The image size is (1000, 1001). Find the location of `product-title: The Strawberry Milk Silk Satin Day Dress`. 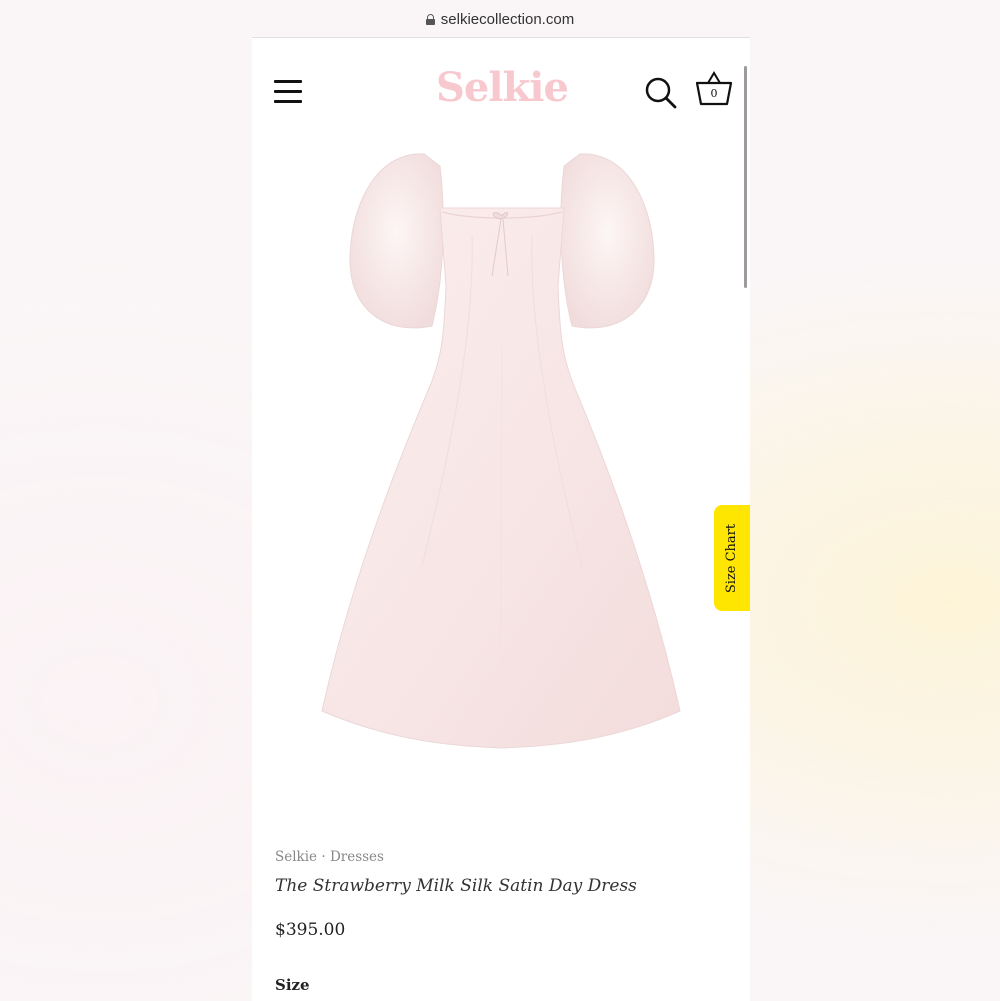

product-title: The Strawberry Milk Silk Satin Day Dress is located at coordinates (456, 886).